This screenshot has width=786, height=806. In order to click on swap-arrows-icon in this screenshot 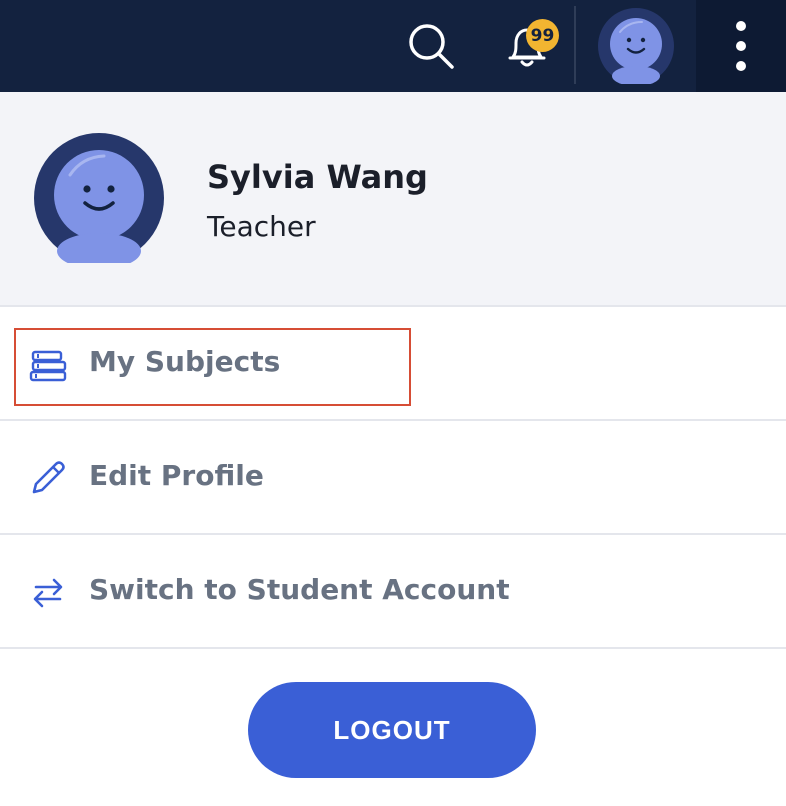, I will do `click(48, 593)`.